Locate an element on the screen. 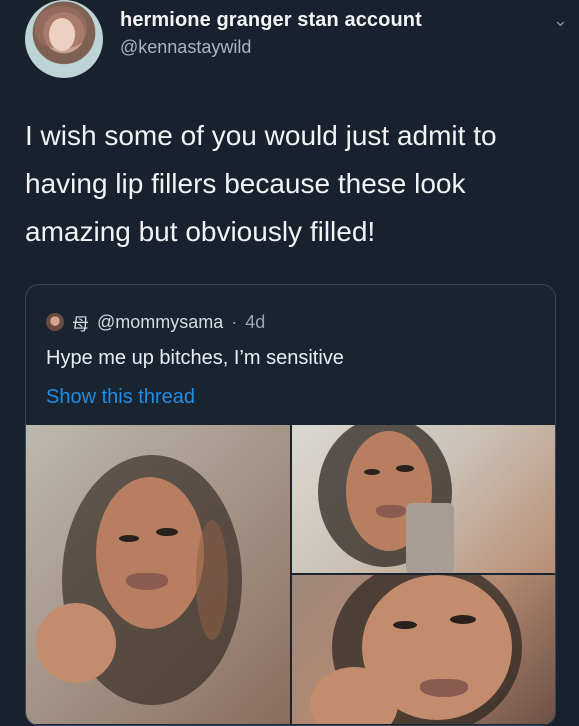 This screenshot has height=726, width=579. quoted-photo-bottom is located at coordinates (423, 649).